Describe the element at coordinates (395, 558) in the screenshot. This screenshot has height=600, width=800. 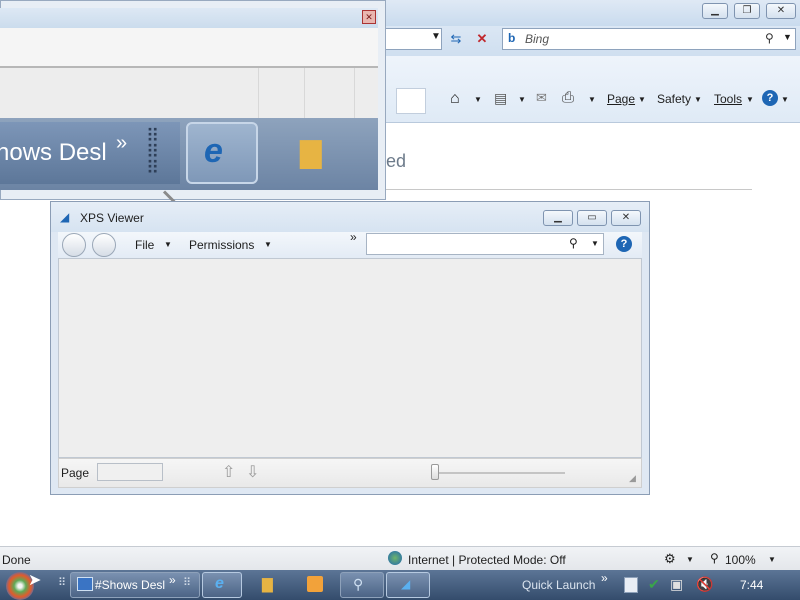
I see `globe-icon` at that location.